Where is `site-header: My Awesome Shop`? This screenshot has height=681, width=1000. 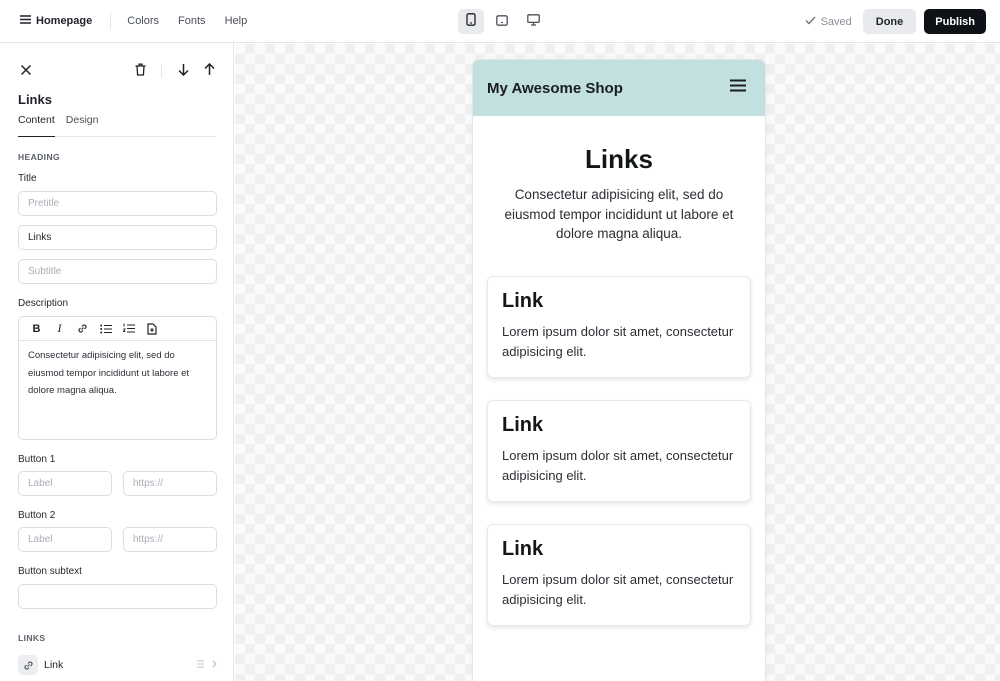 site-header: My Awesome Shop is located at coordinates (619, 88).